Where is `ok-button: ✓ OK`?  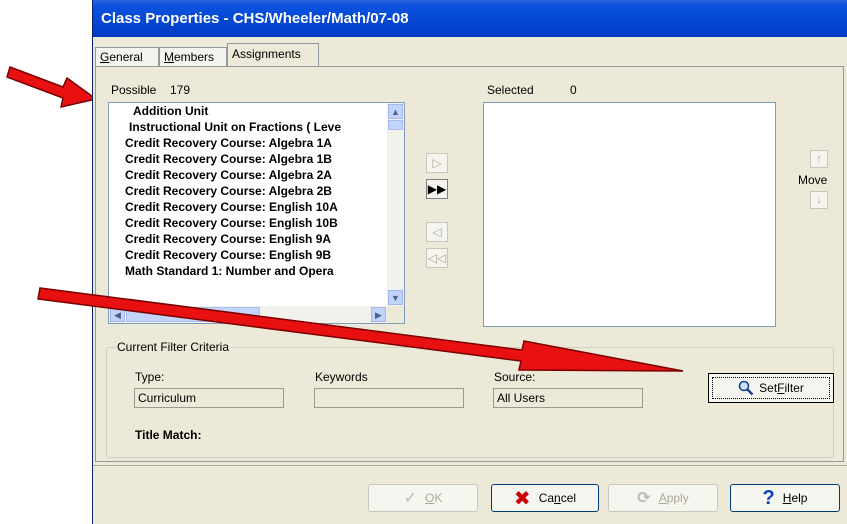
ok-button: ✓ OK is located at coordinates (423, 498).